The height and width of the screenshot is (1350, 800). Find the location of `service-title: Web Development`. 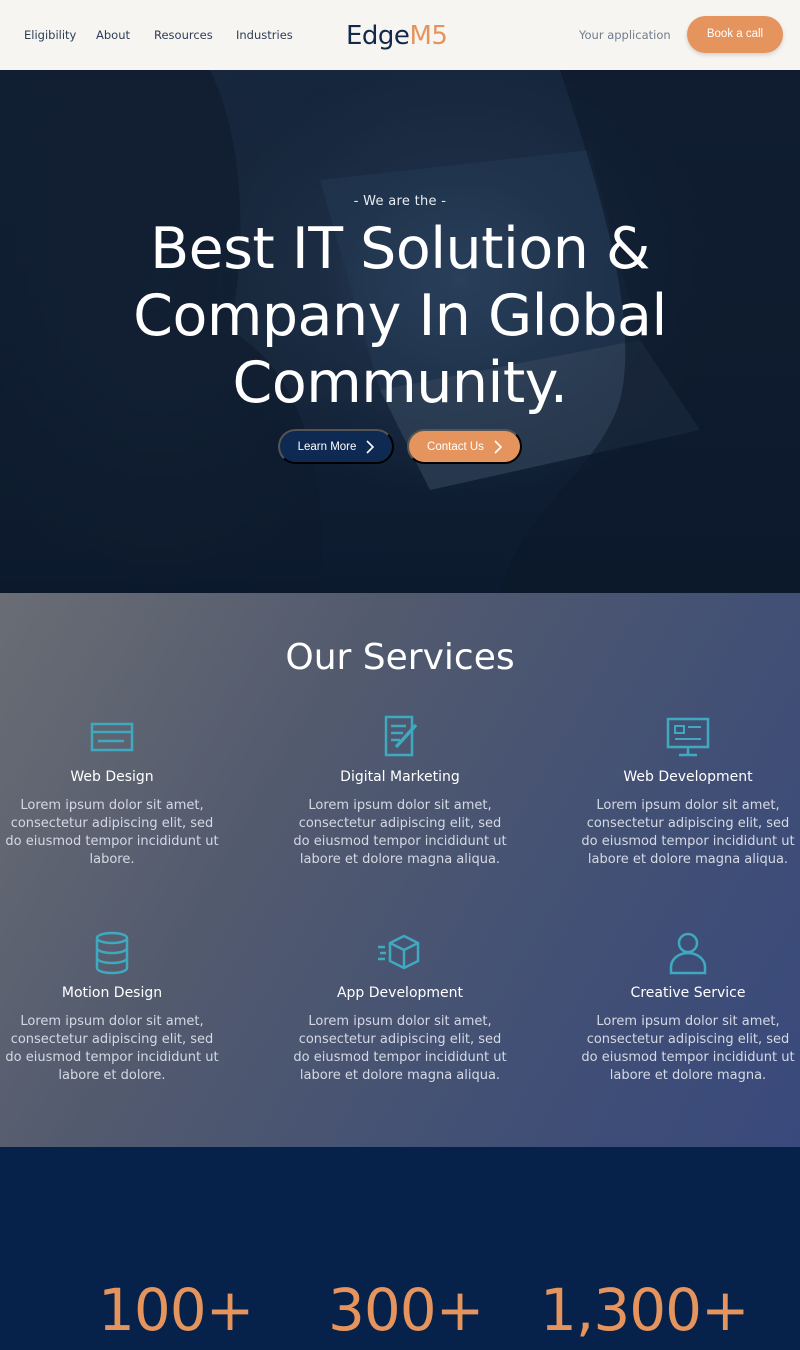

service-title: Web Development is located at coordinates (688, 777).